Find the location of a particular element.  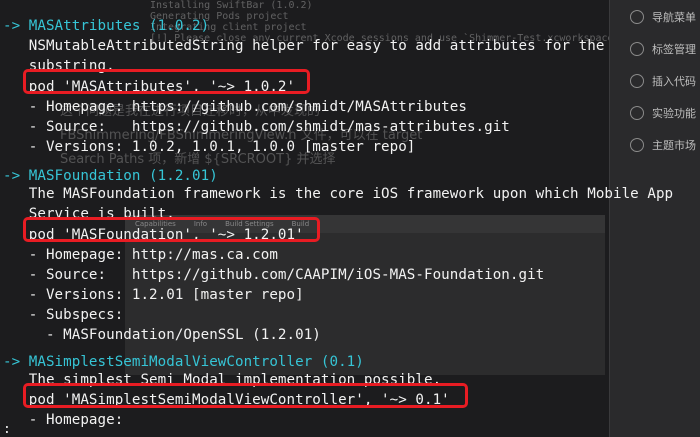

pod-name-line: -> MASFoundation (1.2.01) is located at coordinates (110, 176).